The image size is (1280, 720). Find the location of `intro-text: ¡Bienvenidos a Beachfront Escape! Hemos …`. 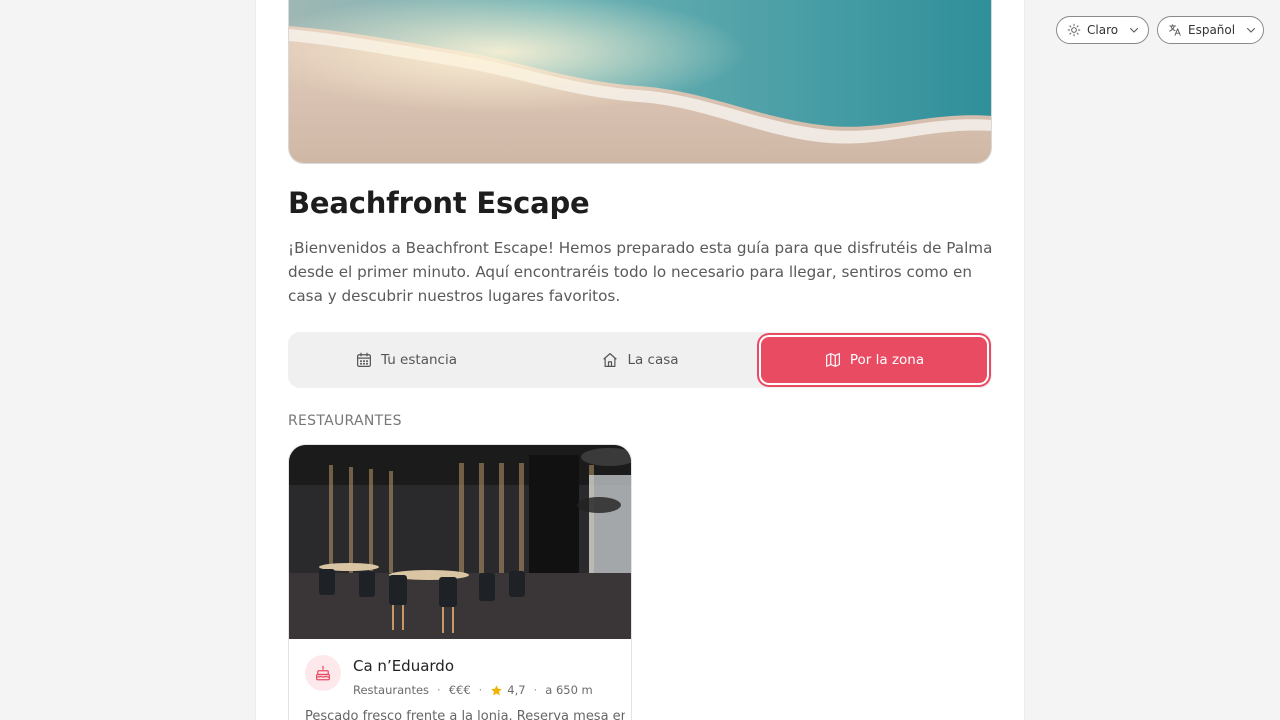

intro-text: ¡Bienvenidos a Beachfront Escape! Hemos … is located at coordinates (640, 272).